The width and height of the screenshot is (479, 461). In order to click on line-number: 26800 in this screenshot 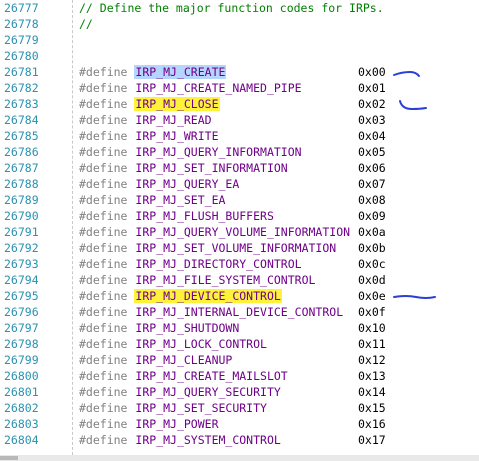, I will do `click(21, 376)`.